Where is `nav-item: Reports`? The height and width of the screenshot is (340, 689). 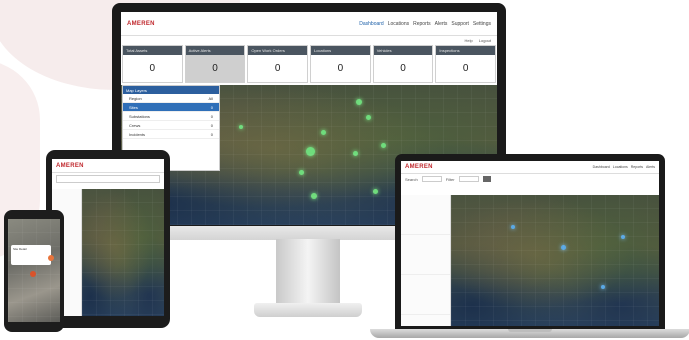
nav-item: Reports is located at coordinates (637, 167).